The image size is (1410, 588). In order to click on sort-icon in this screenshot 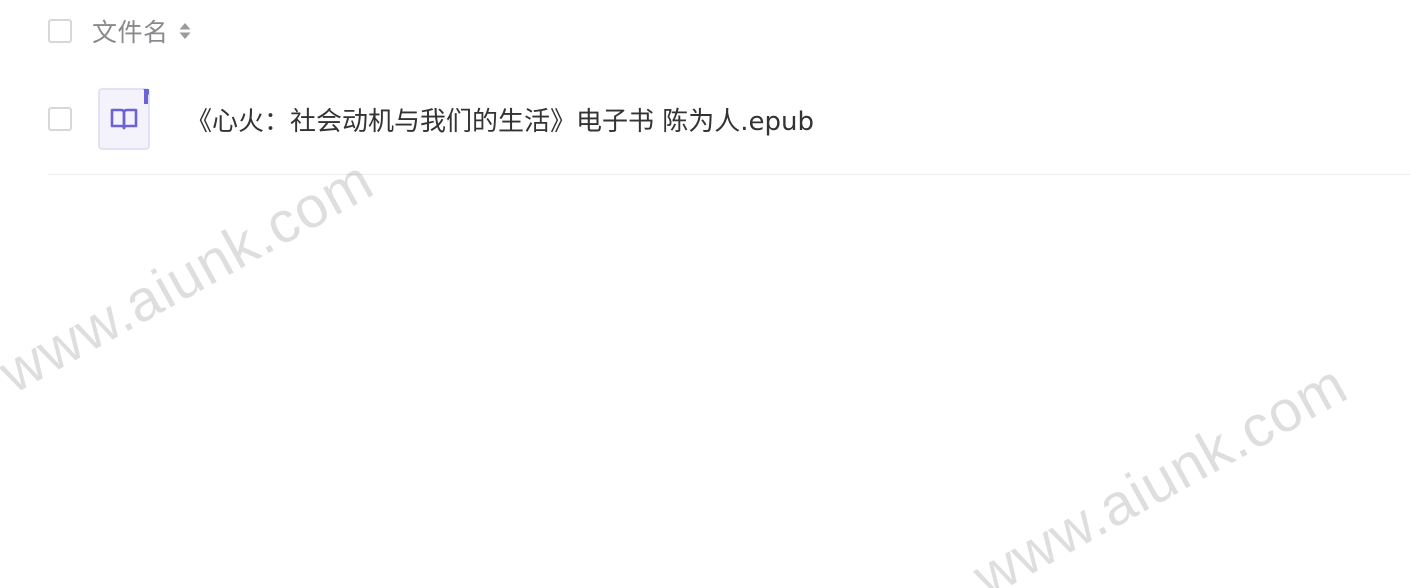, I will do `click(185, 31)`.